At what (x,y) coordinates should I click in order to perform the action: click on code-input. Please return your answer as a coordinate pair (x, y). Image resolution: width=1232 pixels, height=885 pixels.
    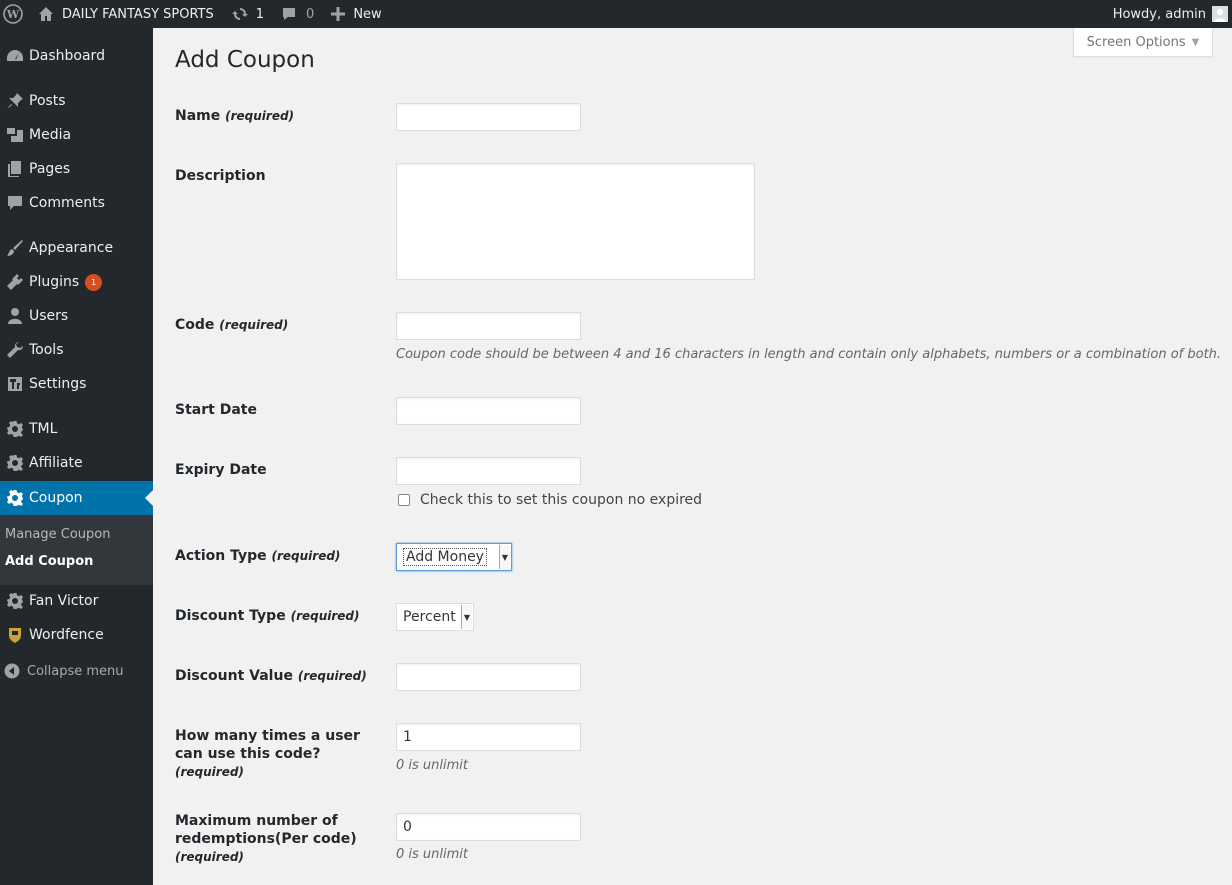
    Looking at the image, I should click on (488, 326).